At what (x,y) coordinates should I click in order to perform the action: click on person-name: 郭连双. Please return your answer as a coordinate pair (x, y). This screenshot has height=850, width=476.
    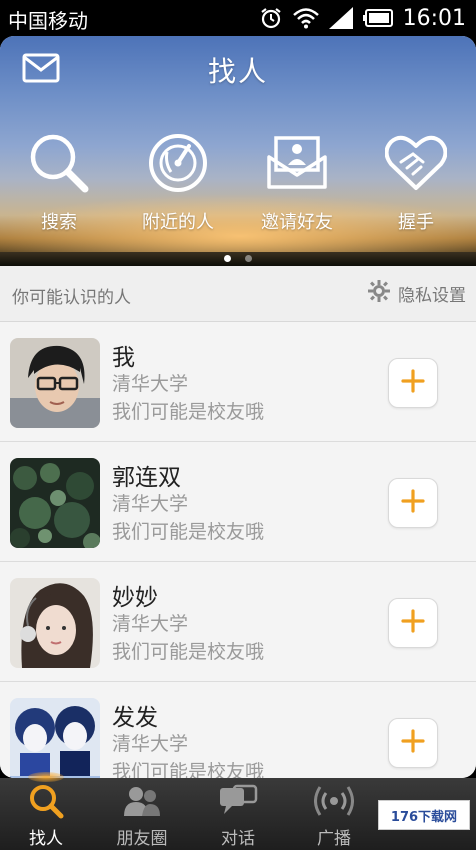
    Looking at the image, I should click on (146, 478).